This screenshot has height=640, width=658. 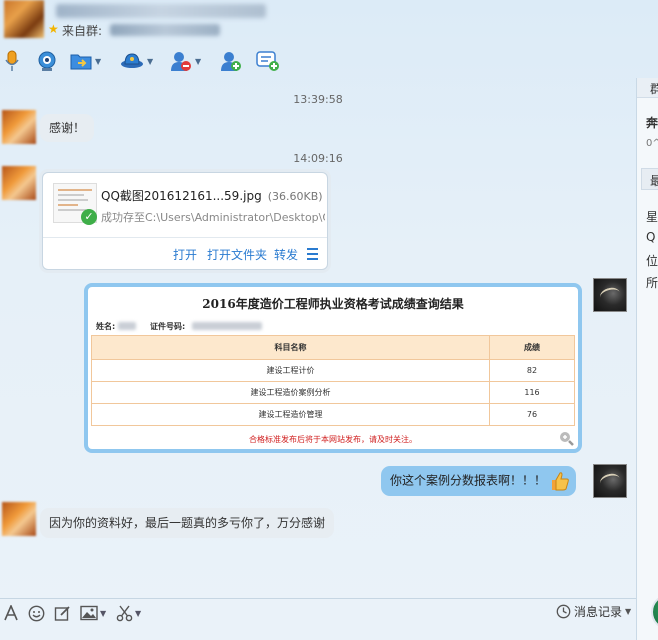 I want to click on timestamp: 13:39:58, so click(x=318, y=99).